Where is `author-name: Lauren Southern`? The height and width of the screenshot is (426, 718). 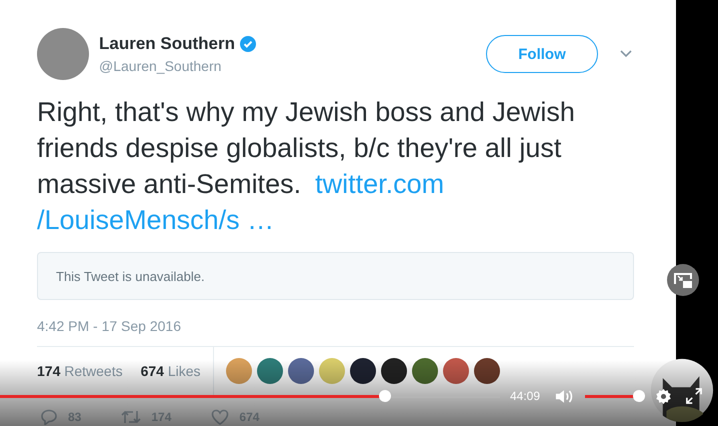 author-name: Lauren Southern is located at coordinates (167, 44).